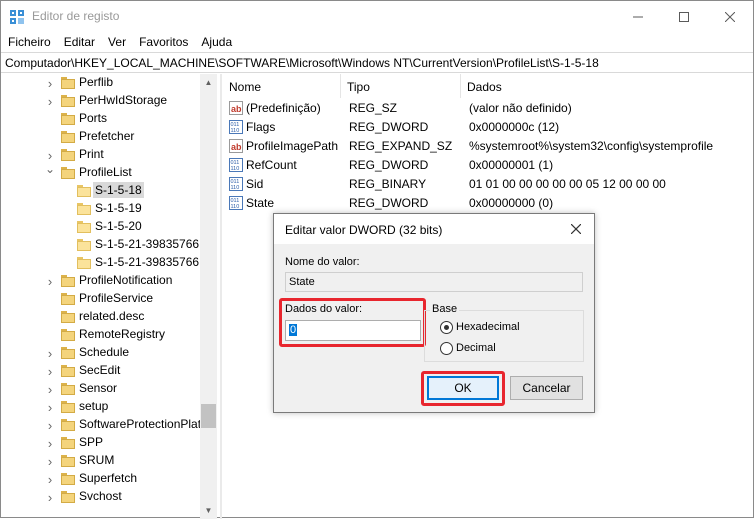 The height and width of the screenshot is (519, 754). Describe the element at coordinates (401, 146) in the screenshot. I see `value-type: REG_EXPAND_SZ` at that location.